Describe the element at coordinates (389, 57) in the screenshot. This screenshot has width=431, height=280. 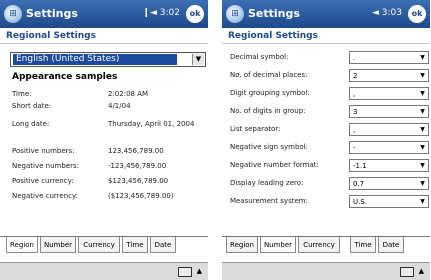
I see `decimal-symbol-dropdown: . ▼` at that location.